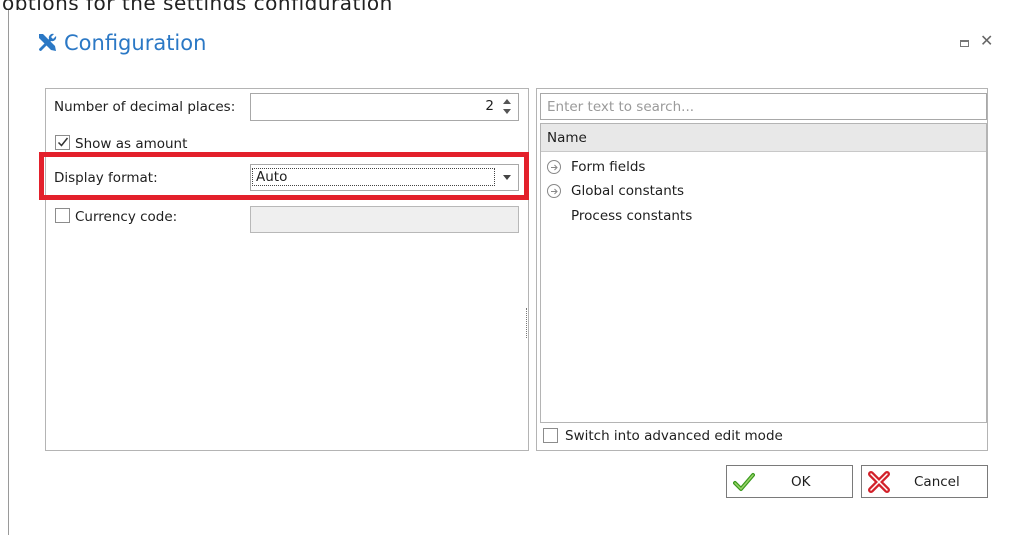 Image resolution: width=1018 pixels, height=535 pixels. I want to click on currency-code-field, so click(384, 219).